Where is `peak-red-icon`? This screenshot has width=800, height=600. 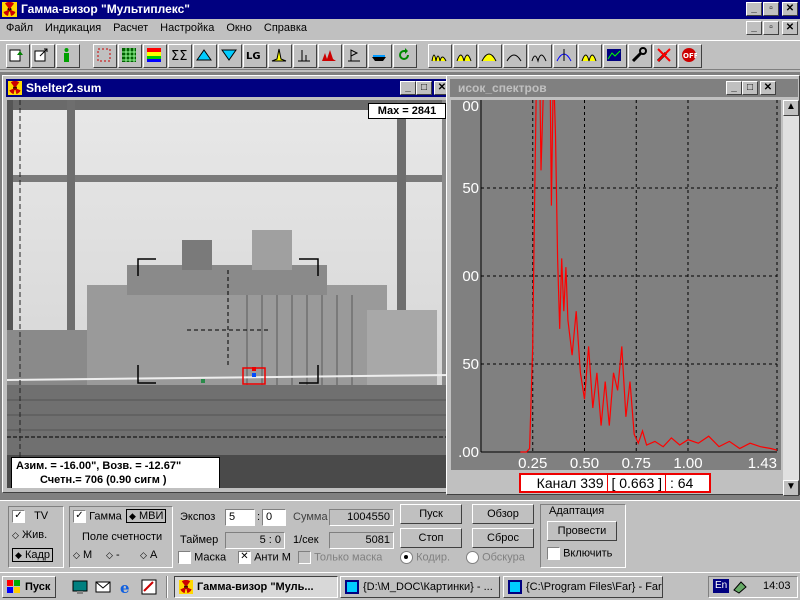
peak-red-icon is located at coordinates (330, 56).